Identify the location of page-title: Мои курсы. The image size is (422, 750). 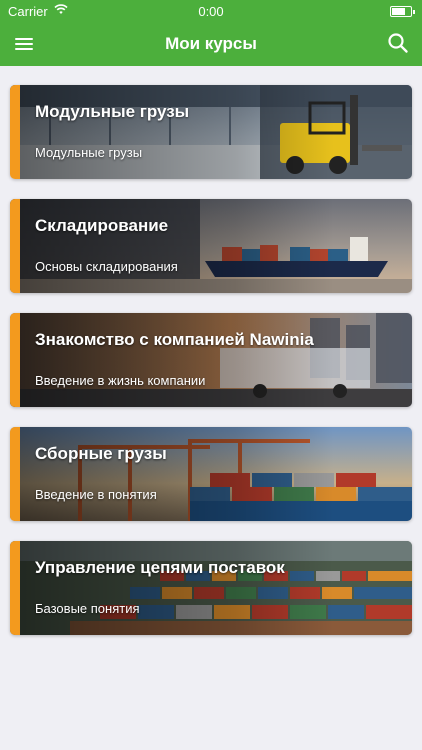
(211, 43).